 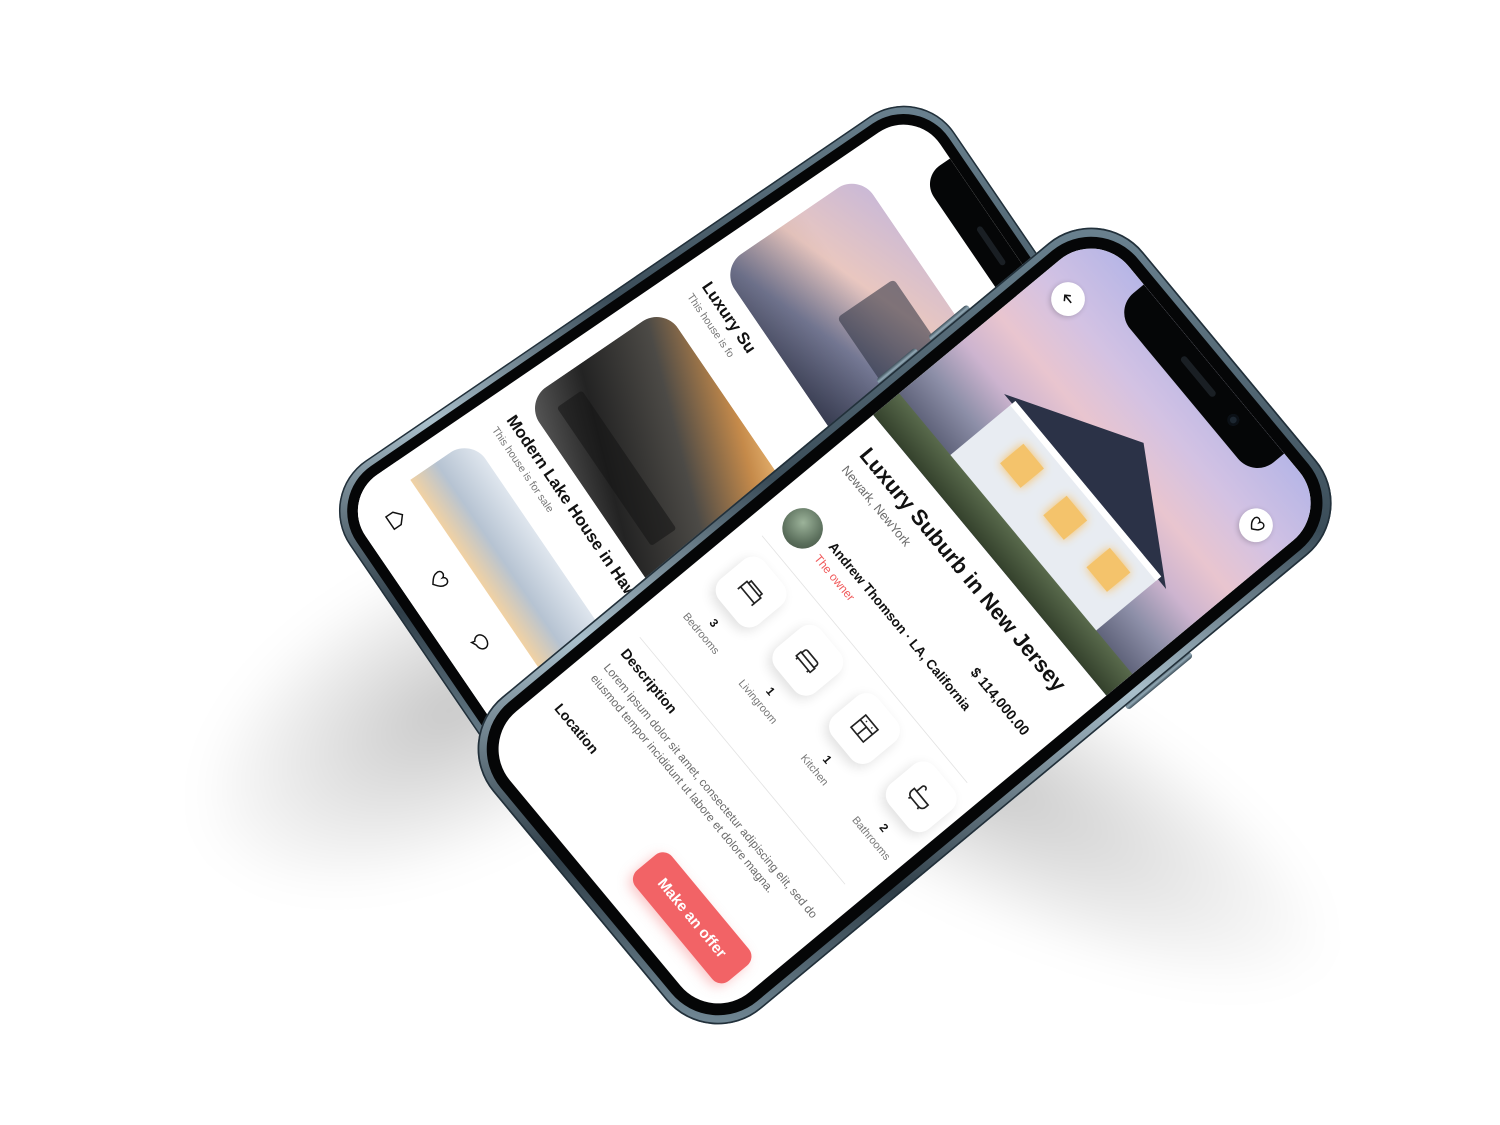 I want to click on heart-icon, so click(x=438, y=580).